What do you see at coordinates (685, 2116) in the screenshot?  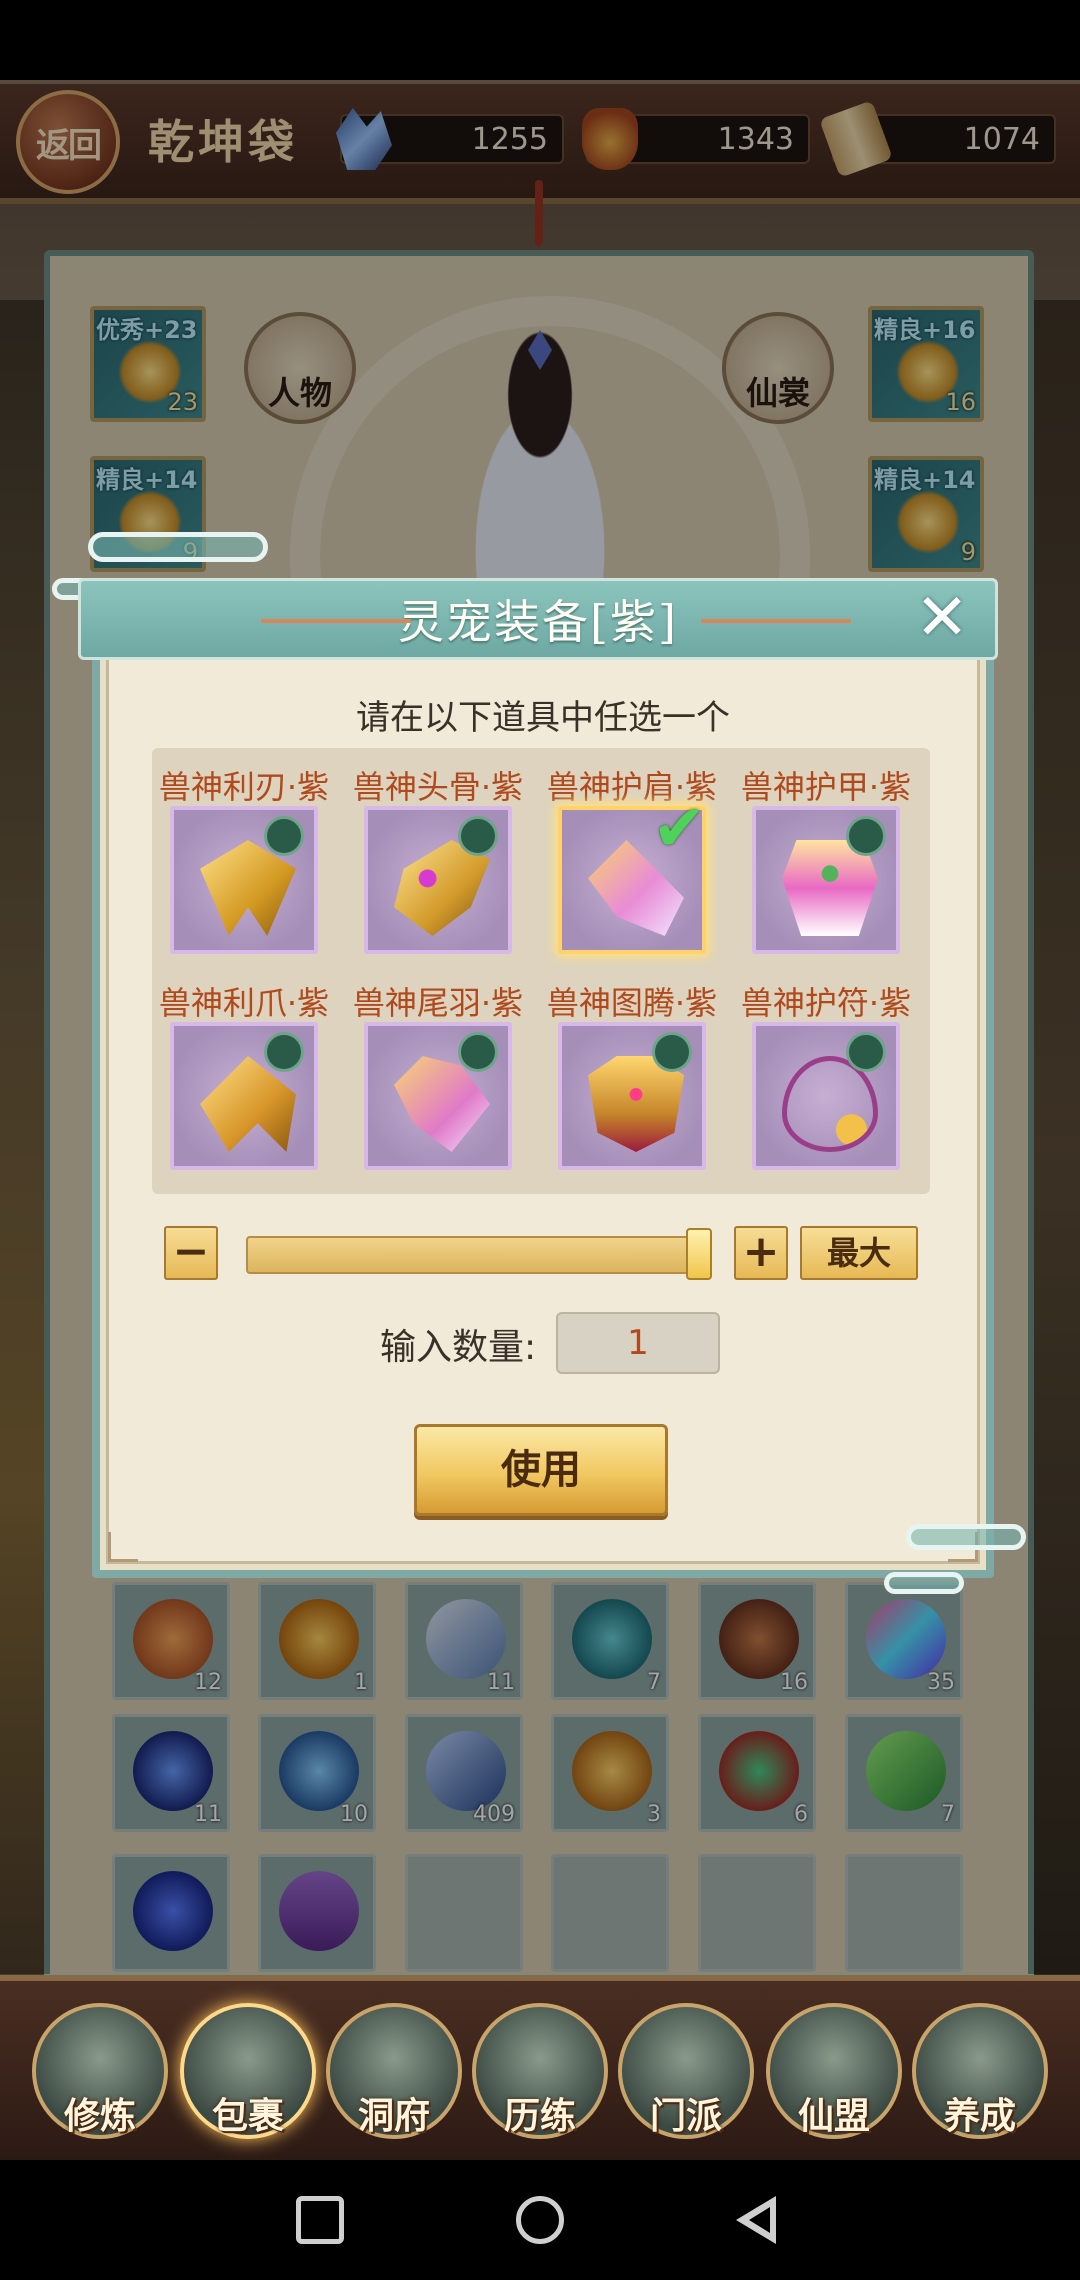 I see `nav-label: 门派` at bounding box center [685, 2116].